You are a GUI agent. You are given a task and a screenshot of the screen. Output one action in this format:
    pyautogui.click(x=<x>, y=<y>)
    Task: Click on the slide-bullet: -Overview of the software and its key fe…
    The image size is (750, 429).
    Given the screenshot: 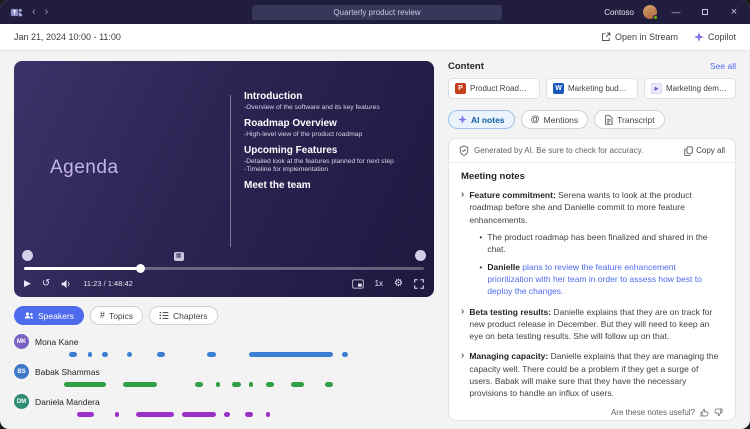 What is the action you would take?
    pyautogui.click(x=312, y=107)
    